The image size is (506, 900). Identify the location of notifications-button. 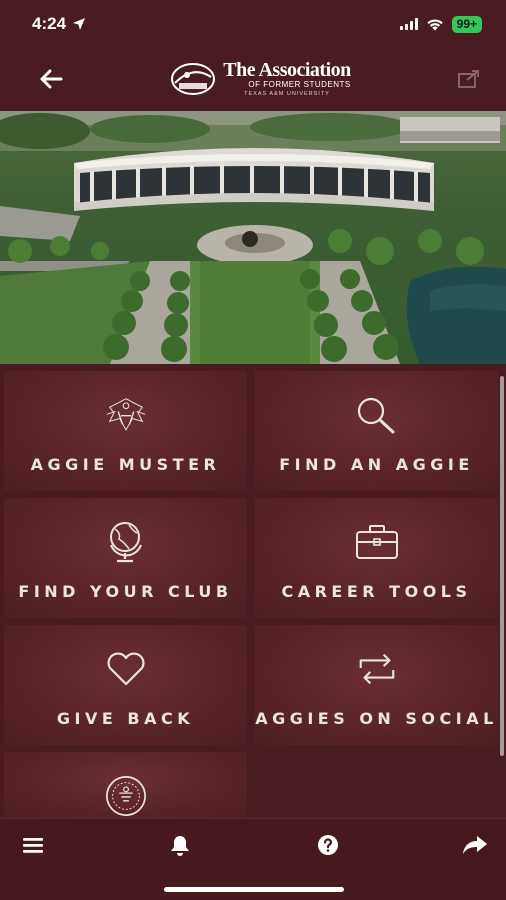
(180, 845).